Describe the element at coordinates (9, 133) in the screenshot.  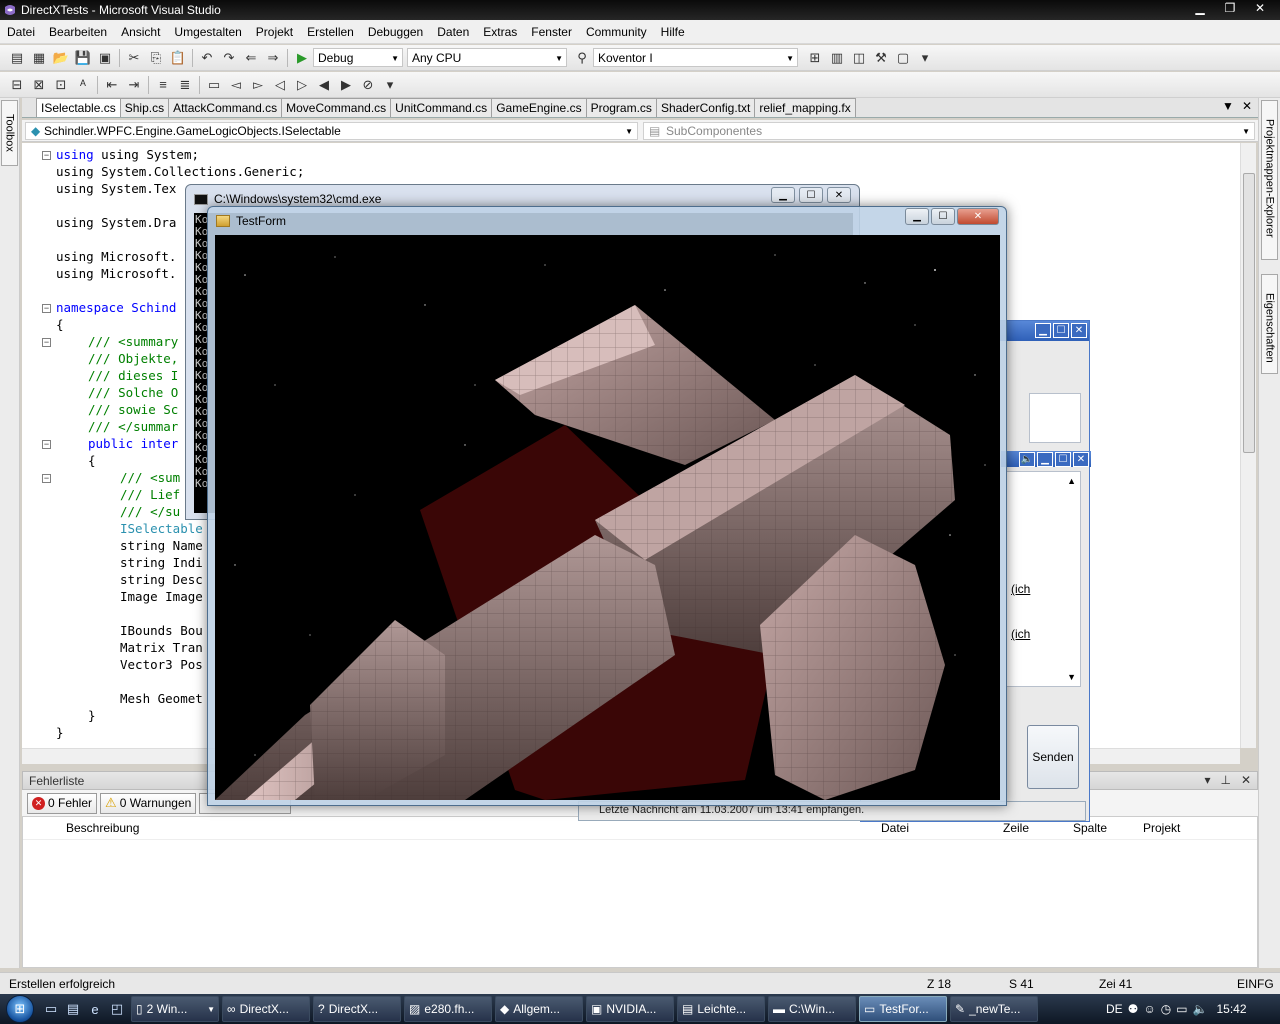
I see `toolbox-tab: Toolbox` at that location.